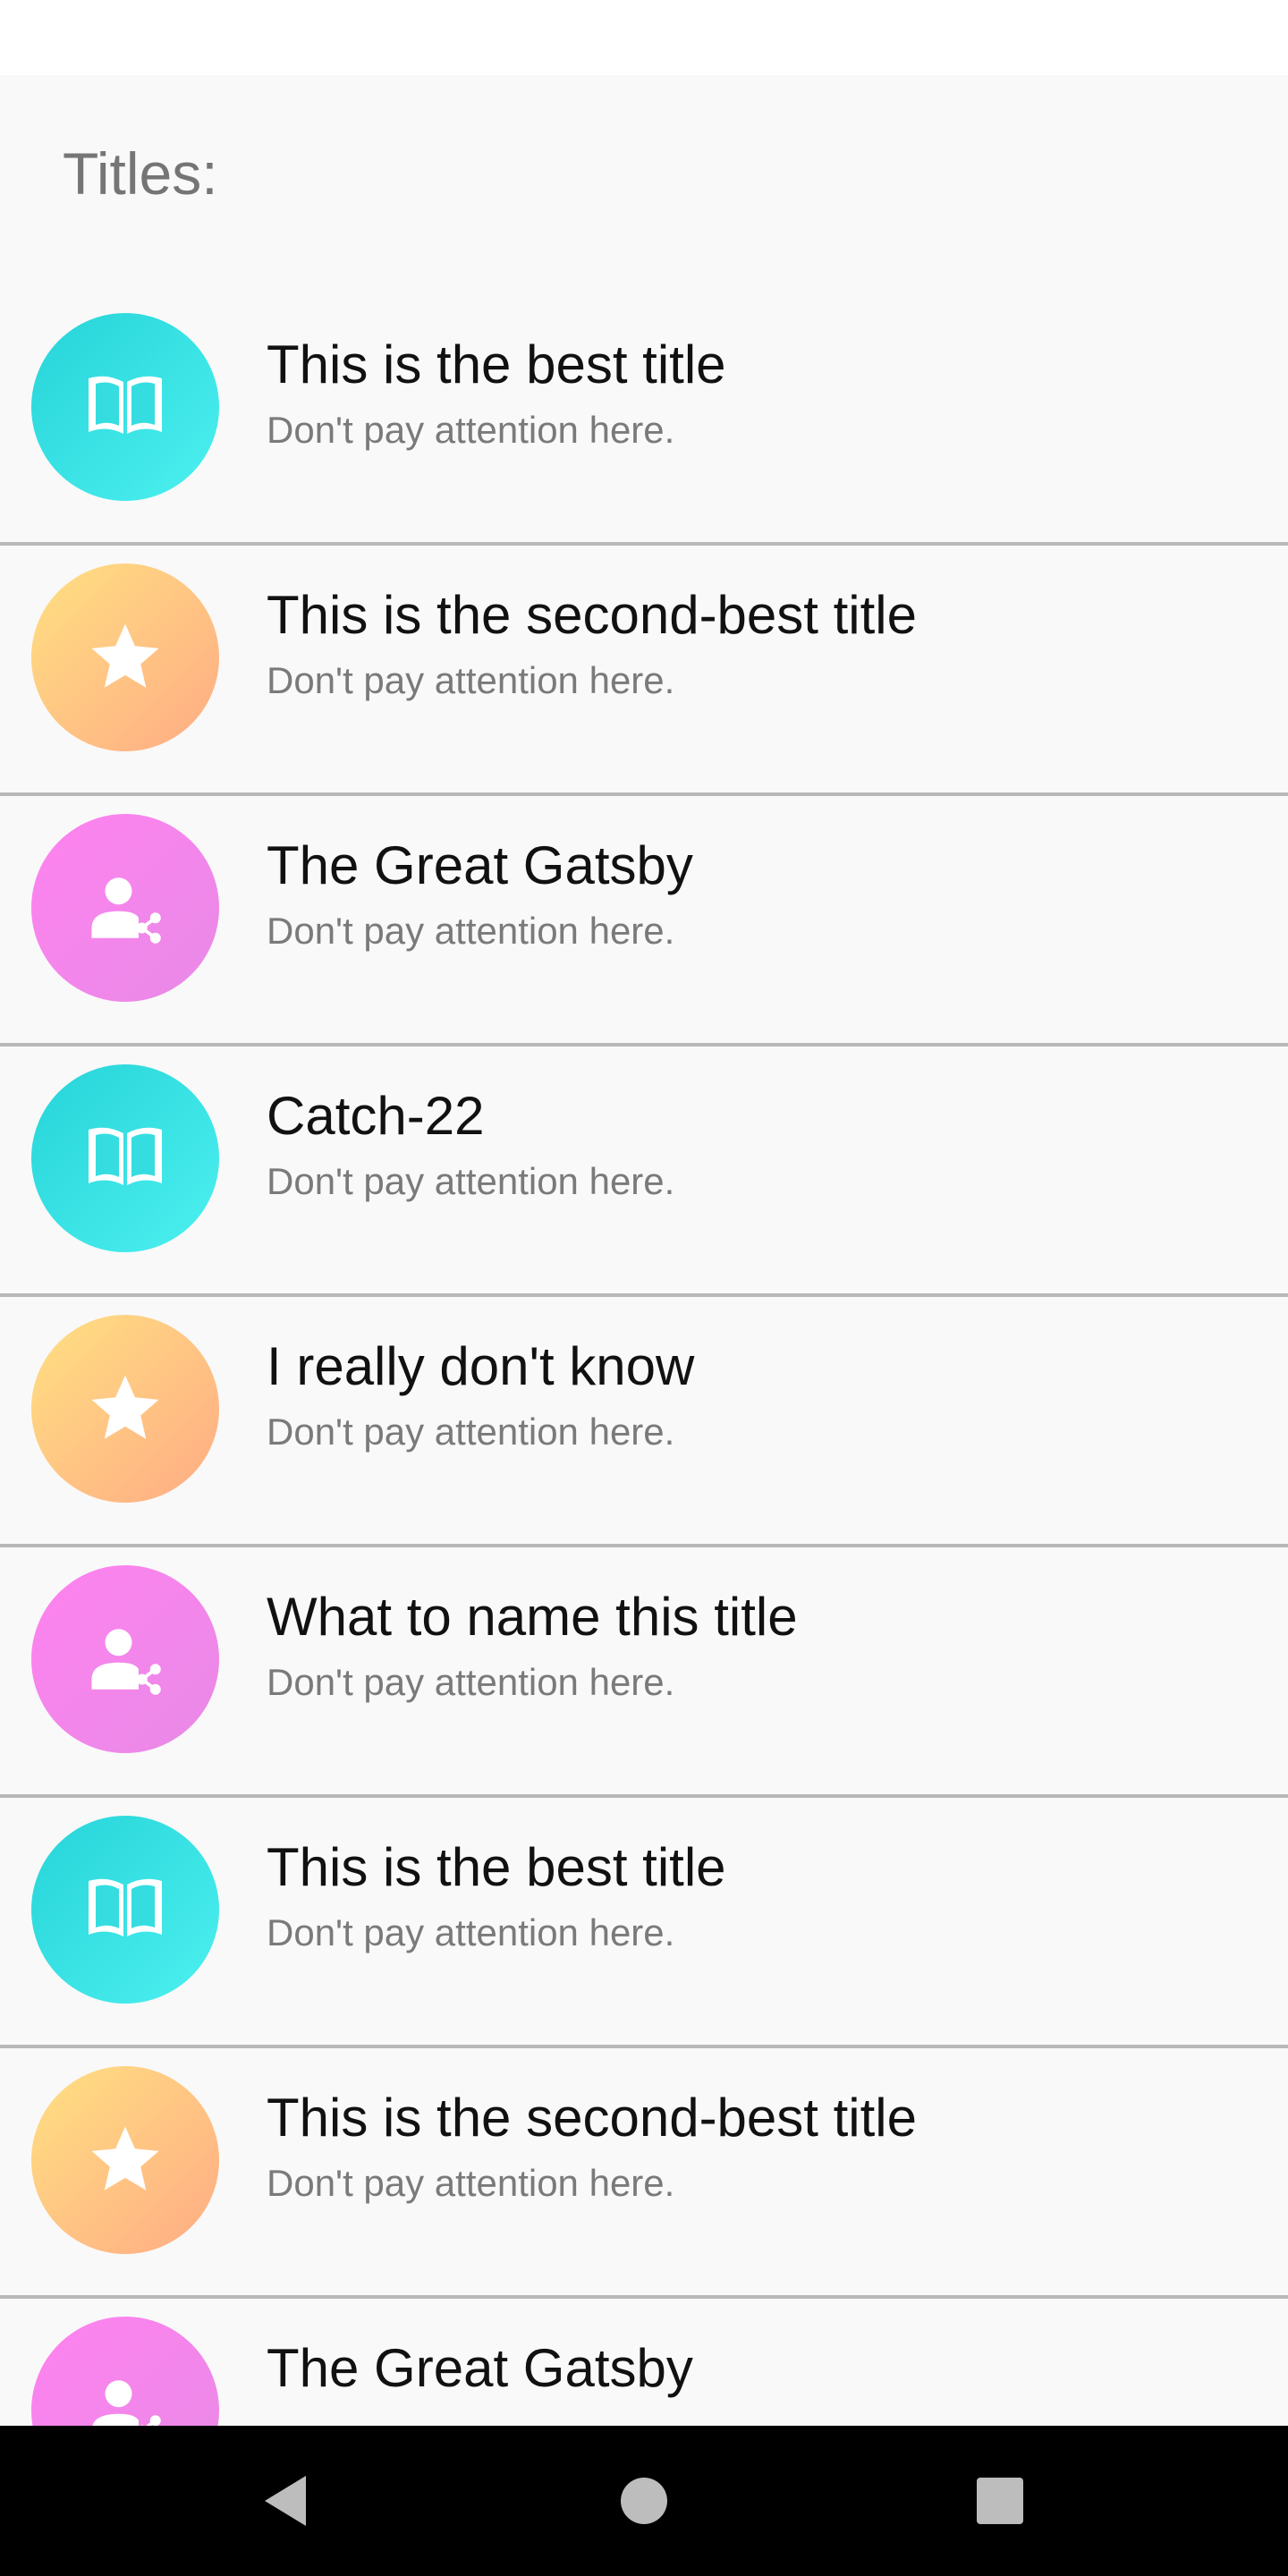 This screenshot has width=1288, height=2576. I want to click on item-title: I really don't know, so click(481, 1366).